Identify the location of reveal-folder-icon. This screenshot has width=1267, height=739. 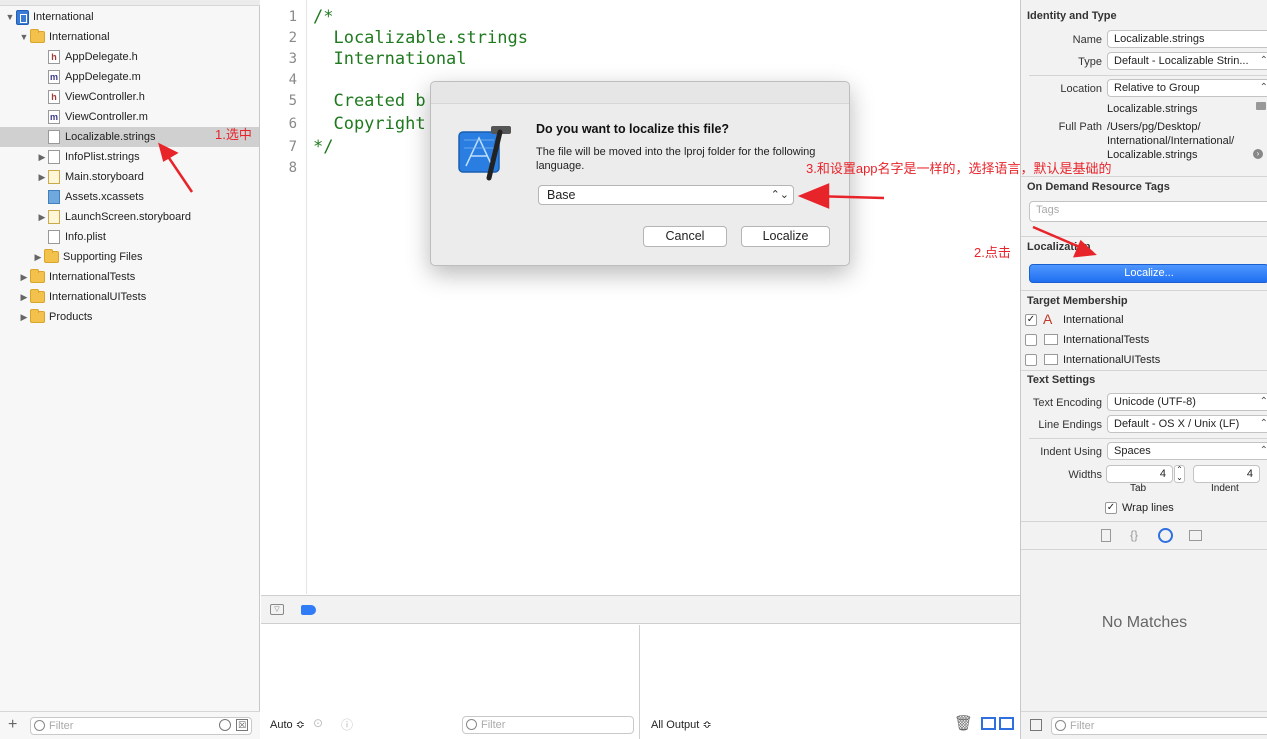
(1261, 106).